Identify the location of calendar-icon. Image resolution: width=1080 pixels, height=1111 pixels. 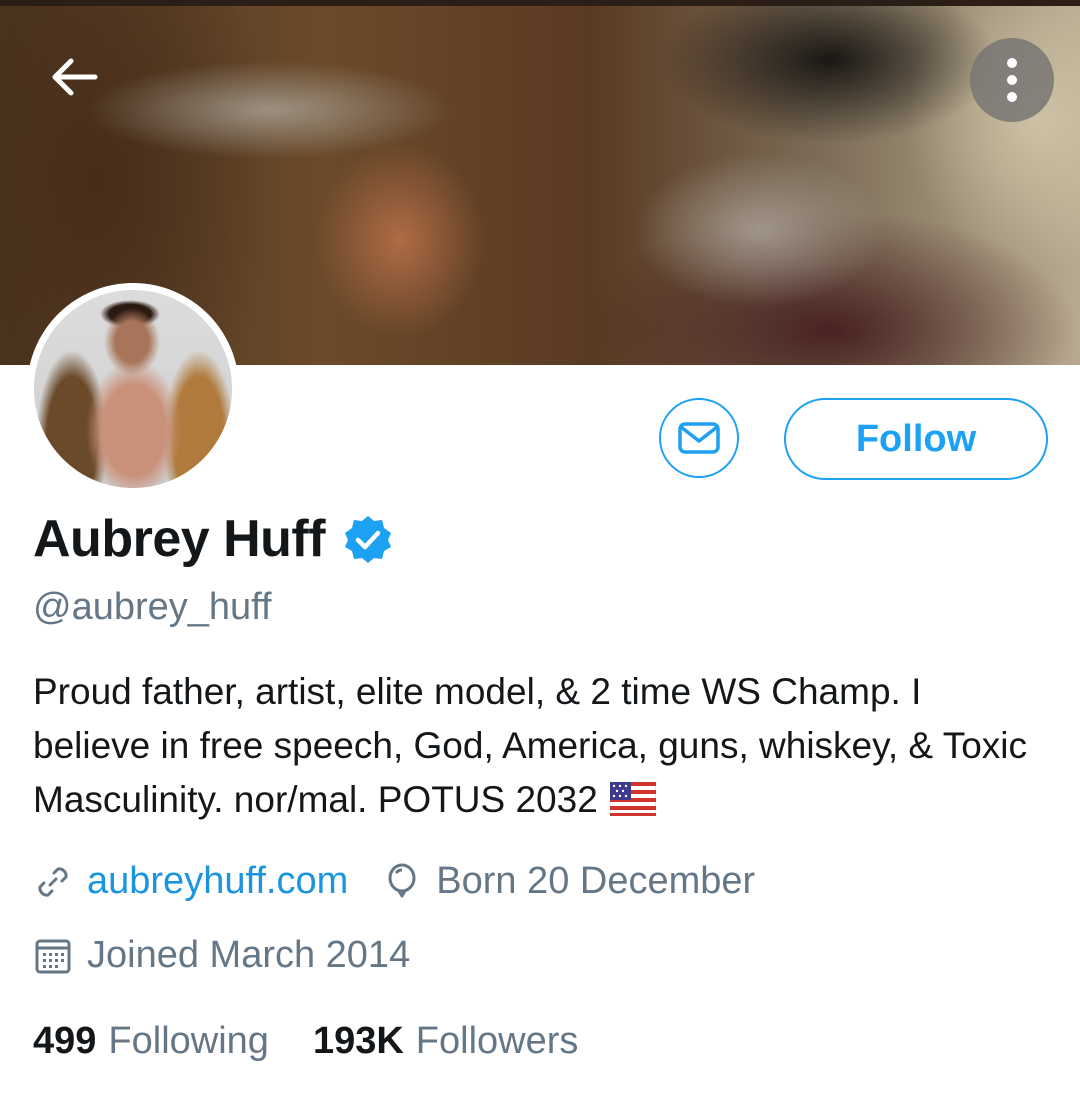
(53, 956).